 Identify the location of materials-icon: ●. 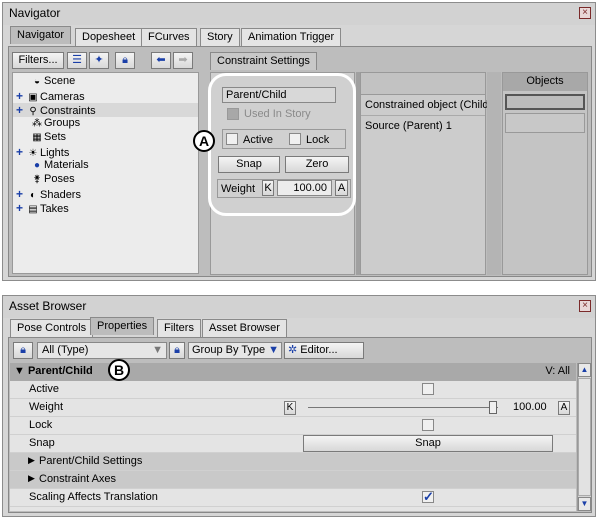
(37, 165).